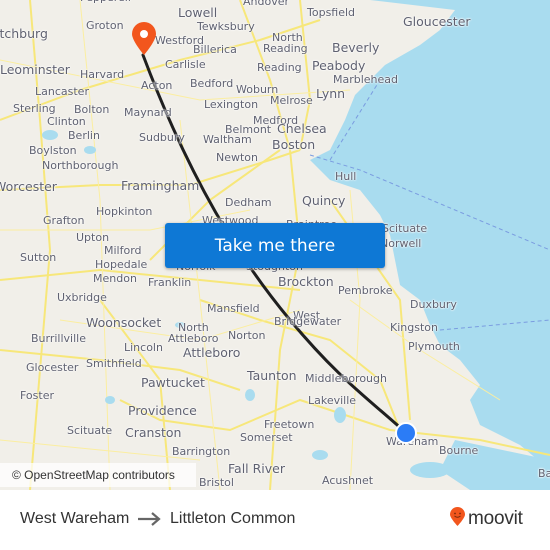 The width and height of the screenshot is (550, 550). What do you see at coordinates (173, 382) in the screenshot?
I see `place-label: Pawtucket` at bounding box center [173, 382].